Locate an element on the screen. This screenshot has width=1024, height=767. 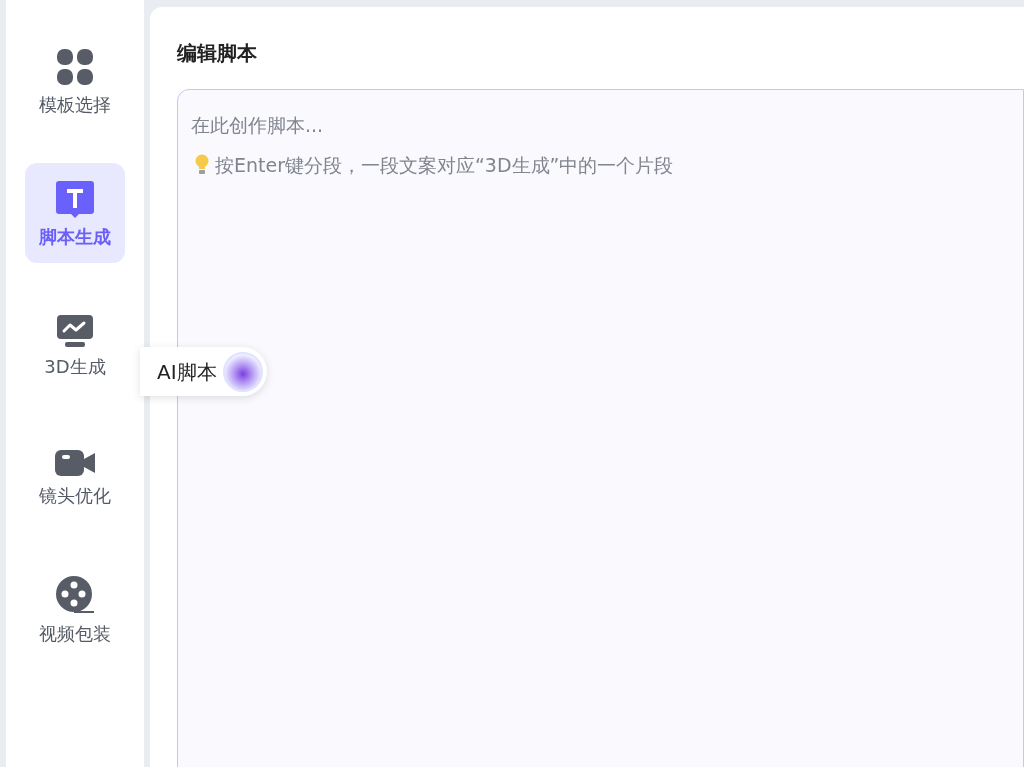
sidebar-item: 视频包装 is located at coordinates (75, 609).